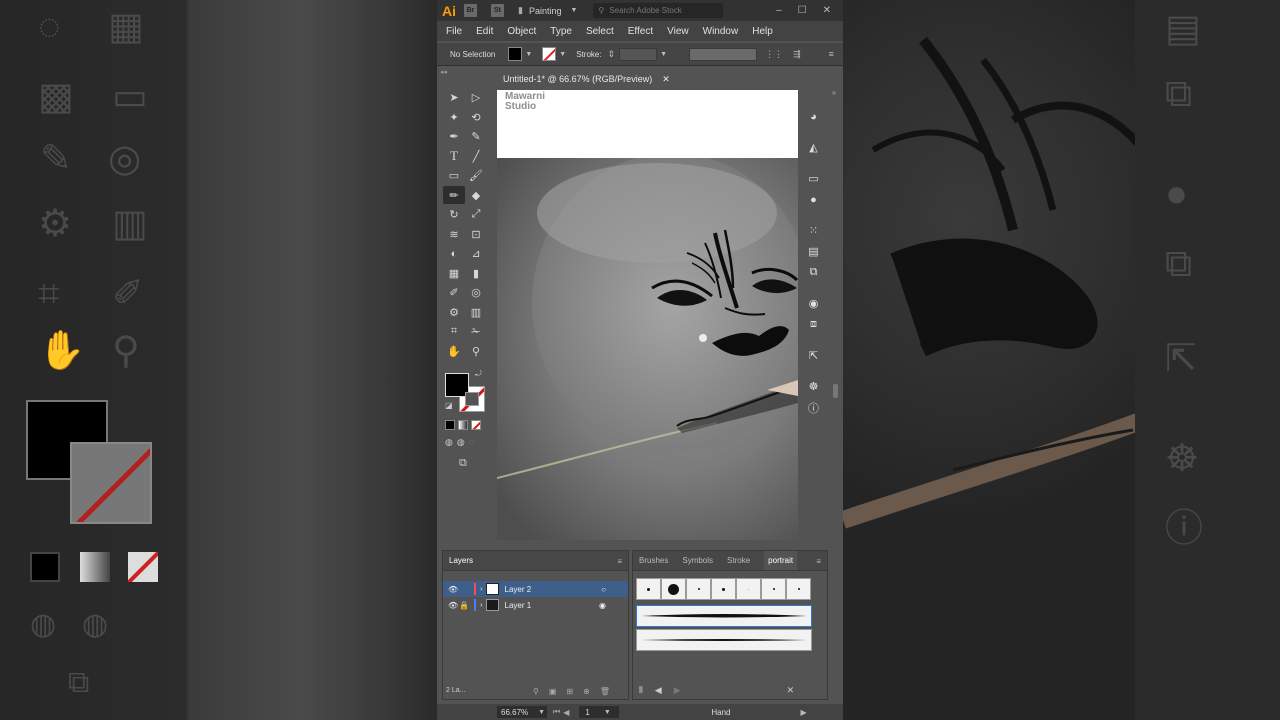 Image resolution: width=1280 pixels, height=720 pixels. Describe the element at coordinates (813, 251) in the screenshot. I see `align-icon: ▤` at that location.